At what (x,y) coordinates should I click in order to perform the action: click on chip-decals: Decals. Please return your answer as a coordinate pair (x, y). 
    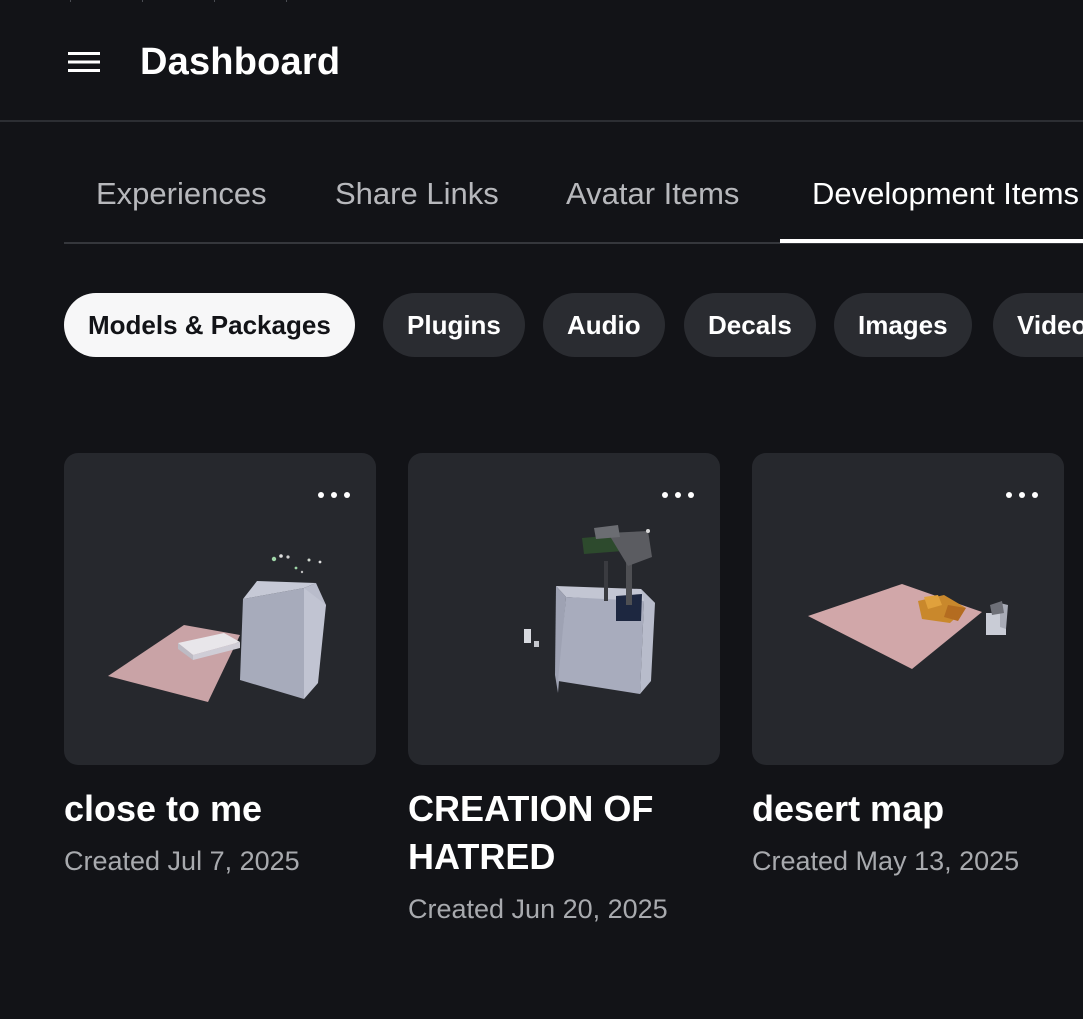
    Looking at the image, I should click on (750, 325).